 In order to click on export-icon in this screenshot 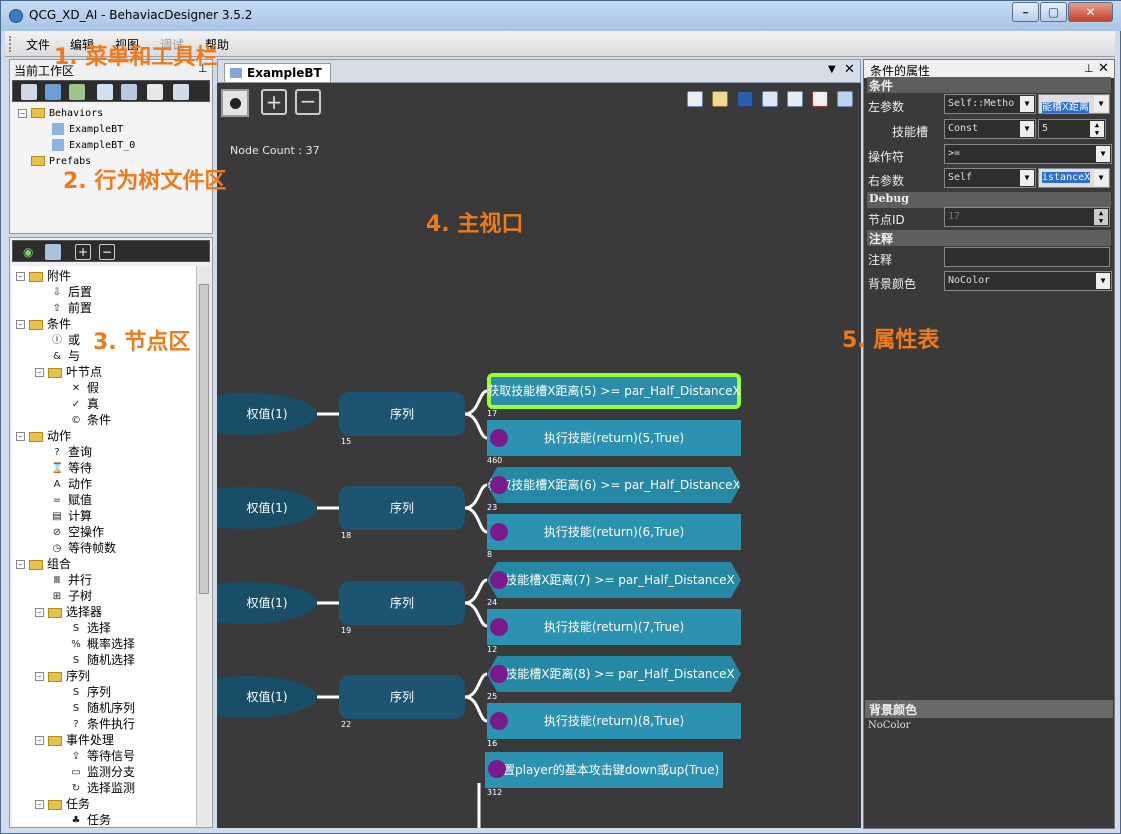, I will do `click(129, 92)`.